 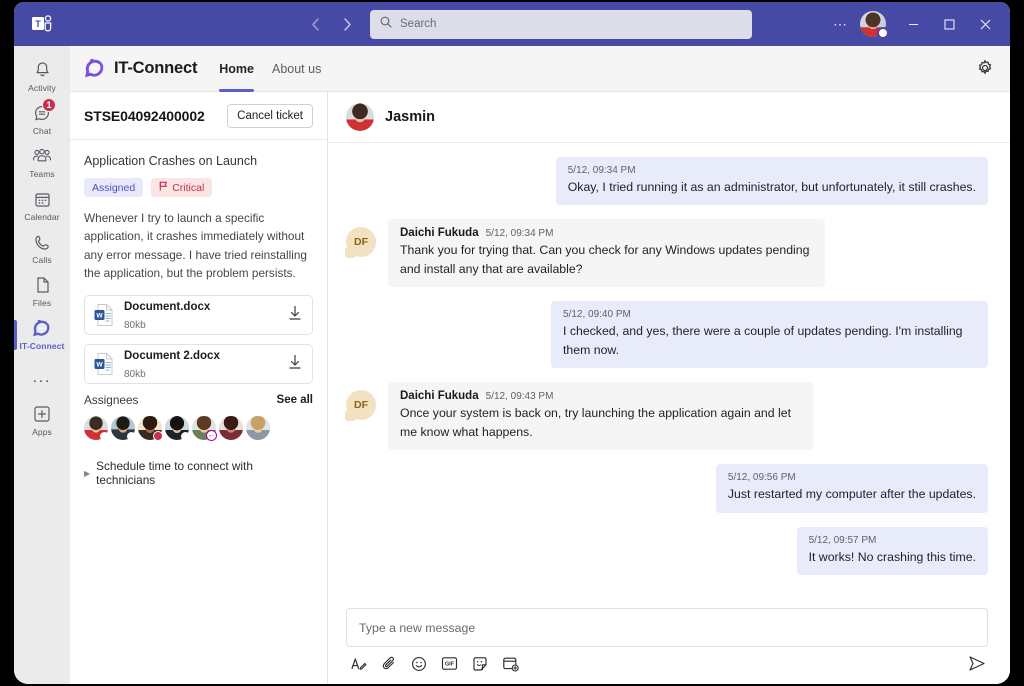 What do you see at coordinates (561, 24) in the screenshot?
I see `search-input: Search` at bounding box center [561, 24].